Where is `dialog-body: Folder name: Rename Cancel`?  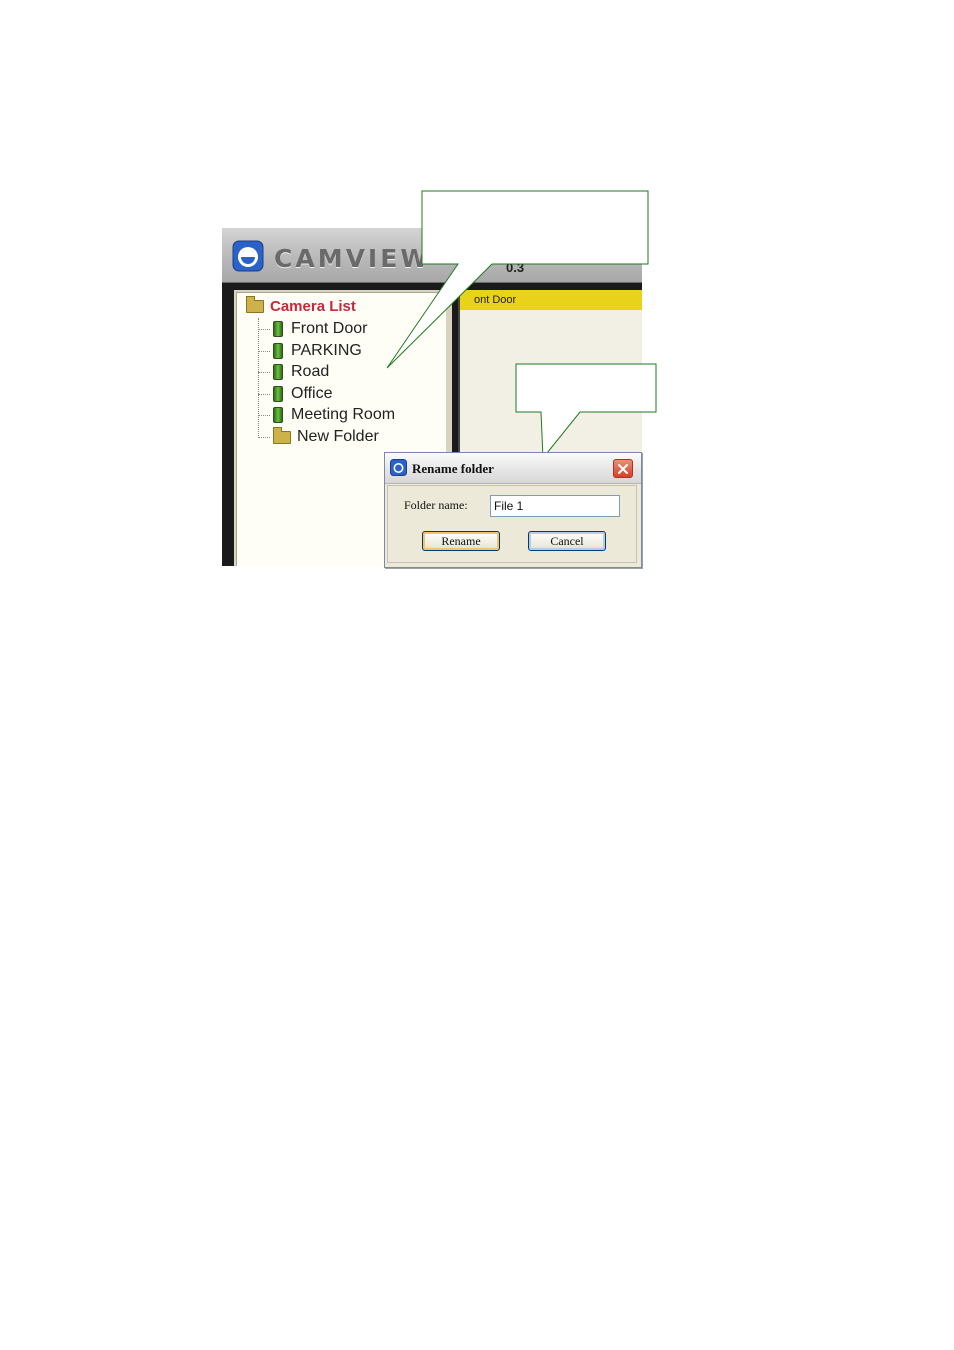
dialog-body: Folder name: Rename Cancel is located at coordinates (512, 524).